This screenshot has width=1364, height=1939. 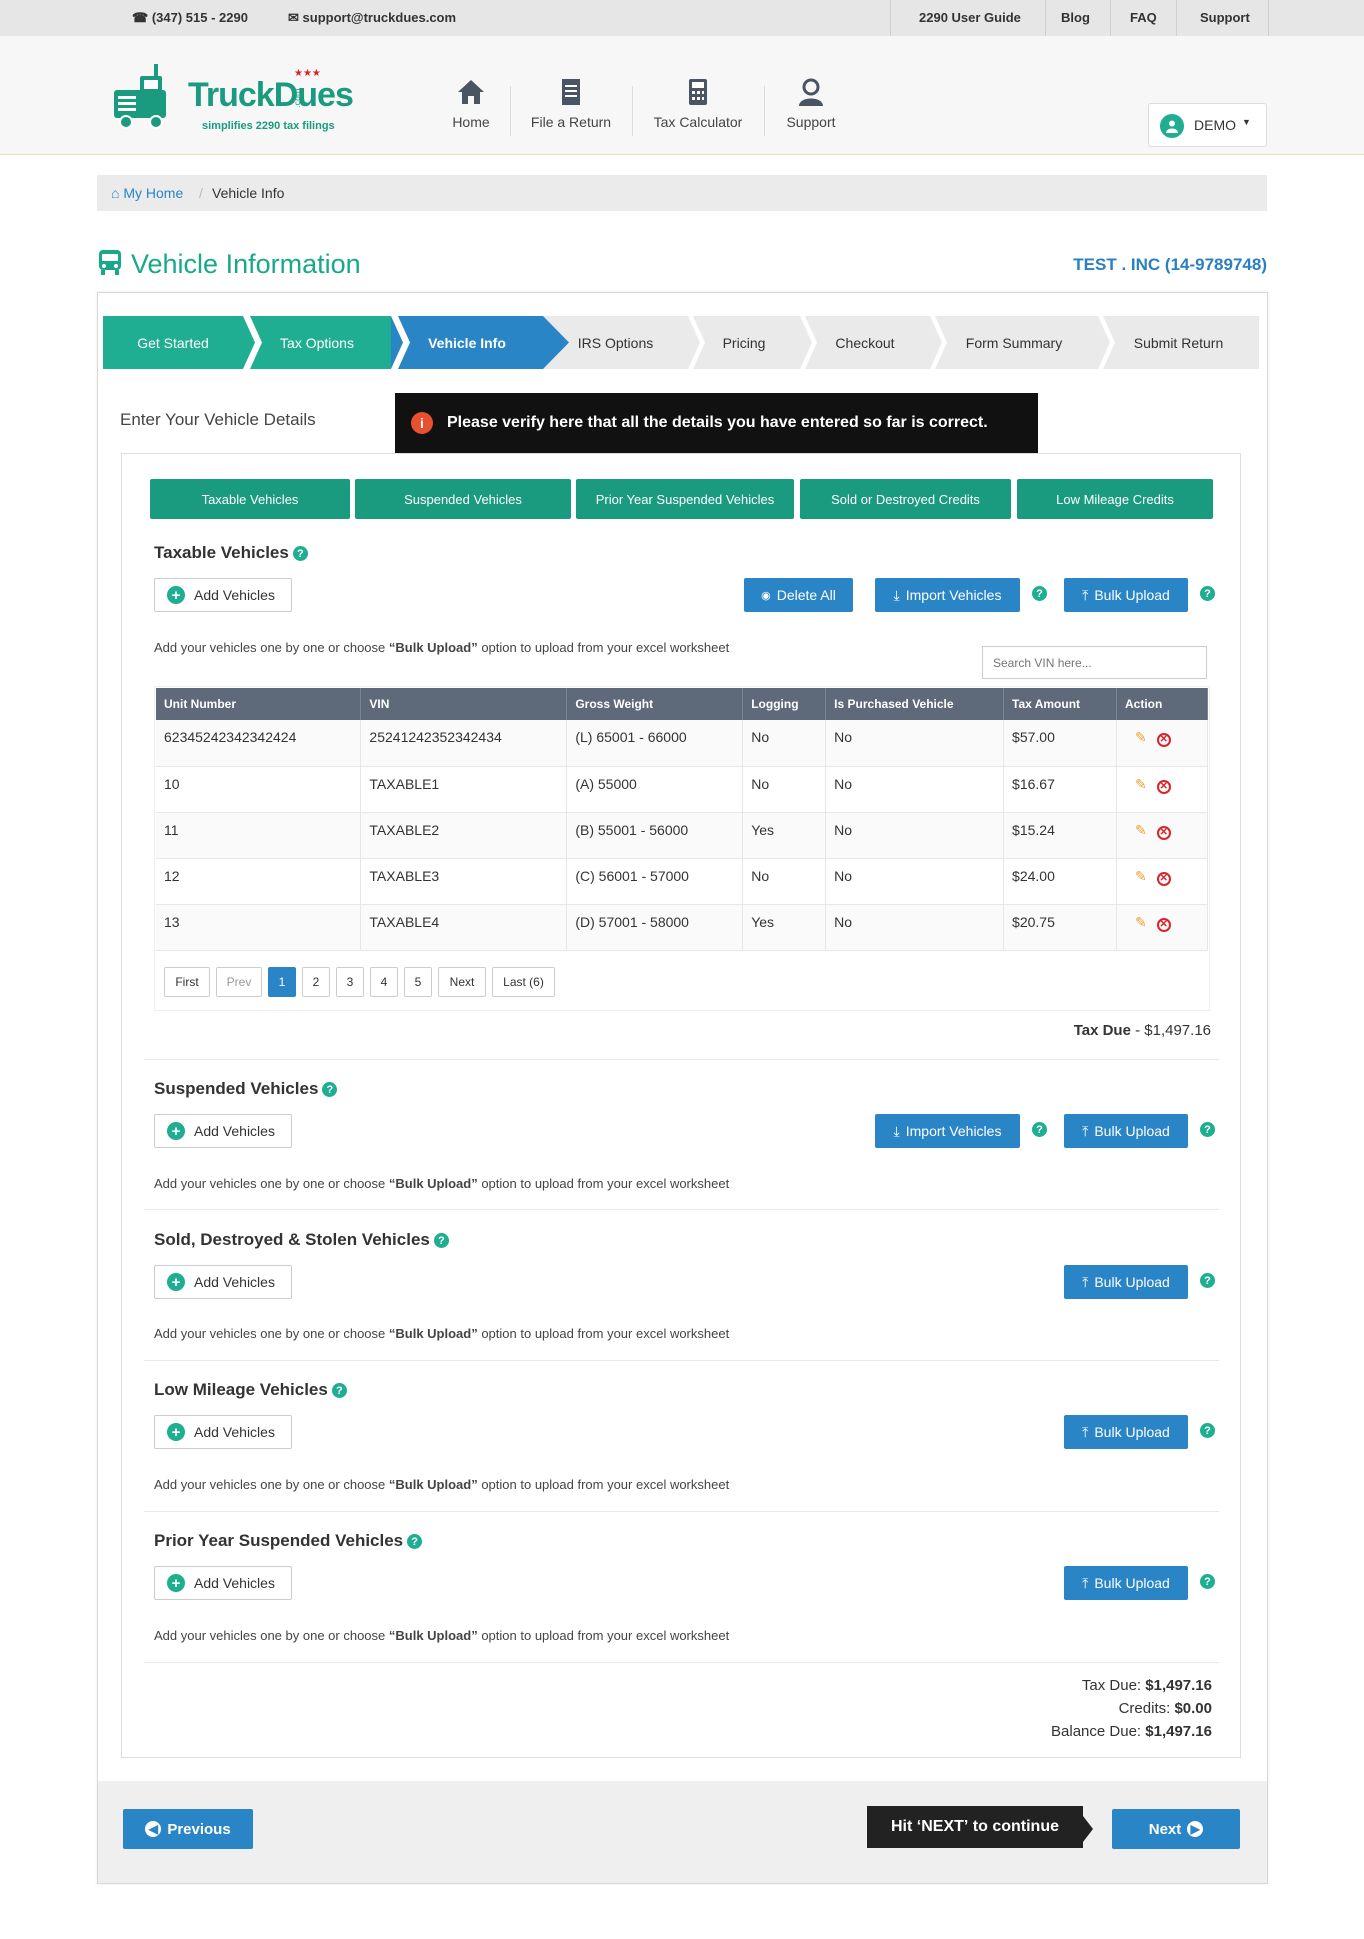 What do you see at coordinates (462, 982) in the screenshot?
I see `pager-next: Next` at bounding box center [462, 982].